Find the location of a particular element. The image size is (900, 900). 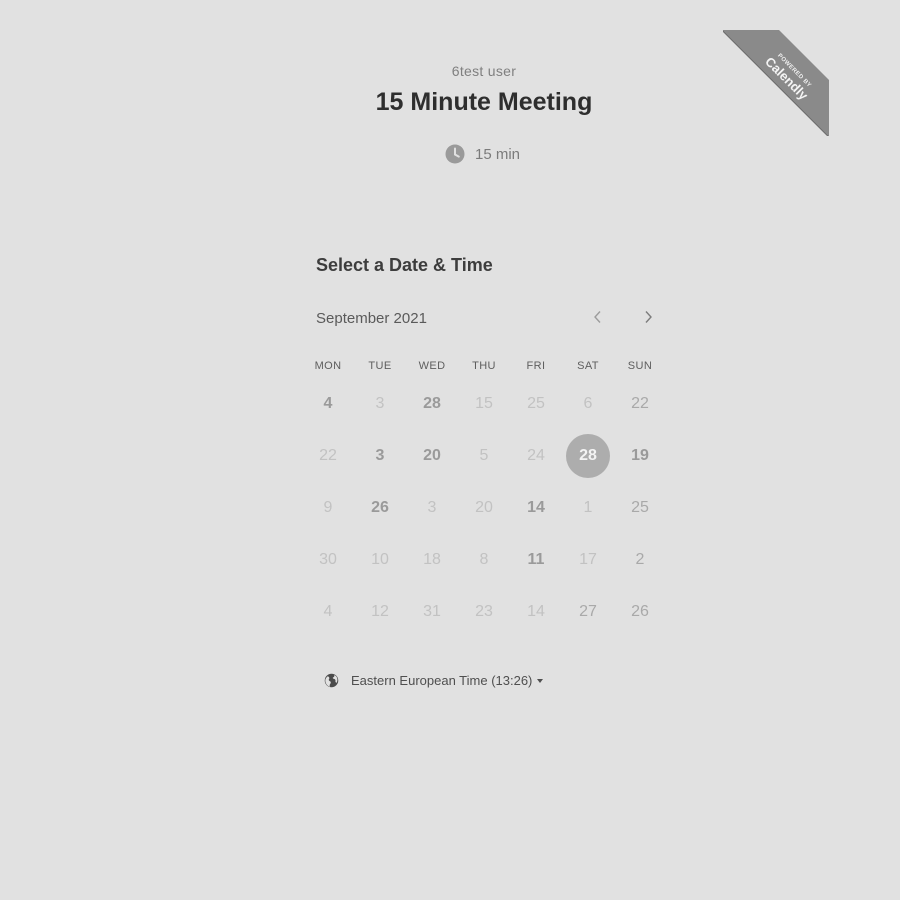

selected-day-button: 28 is located at coordinates (588, 456).